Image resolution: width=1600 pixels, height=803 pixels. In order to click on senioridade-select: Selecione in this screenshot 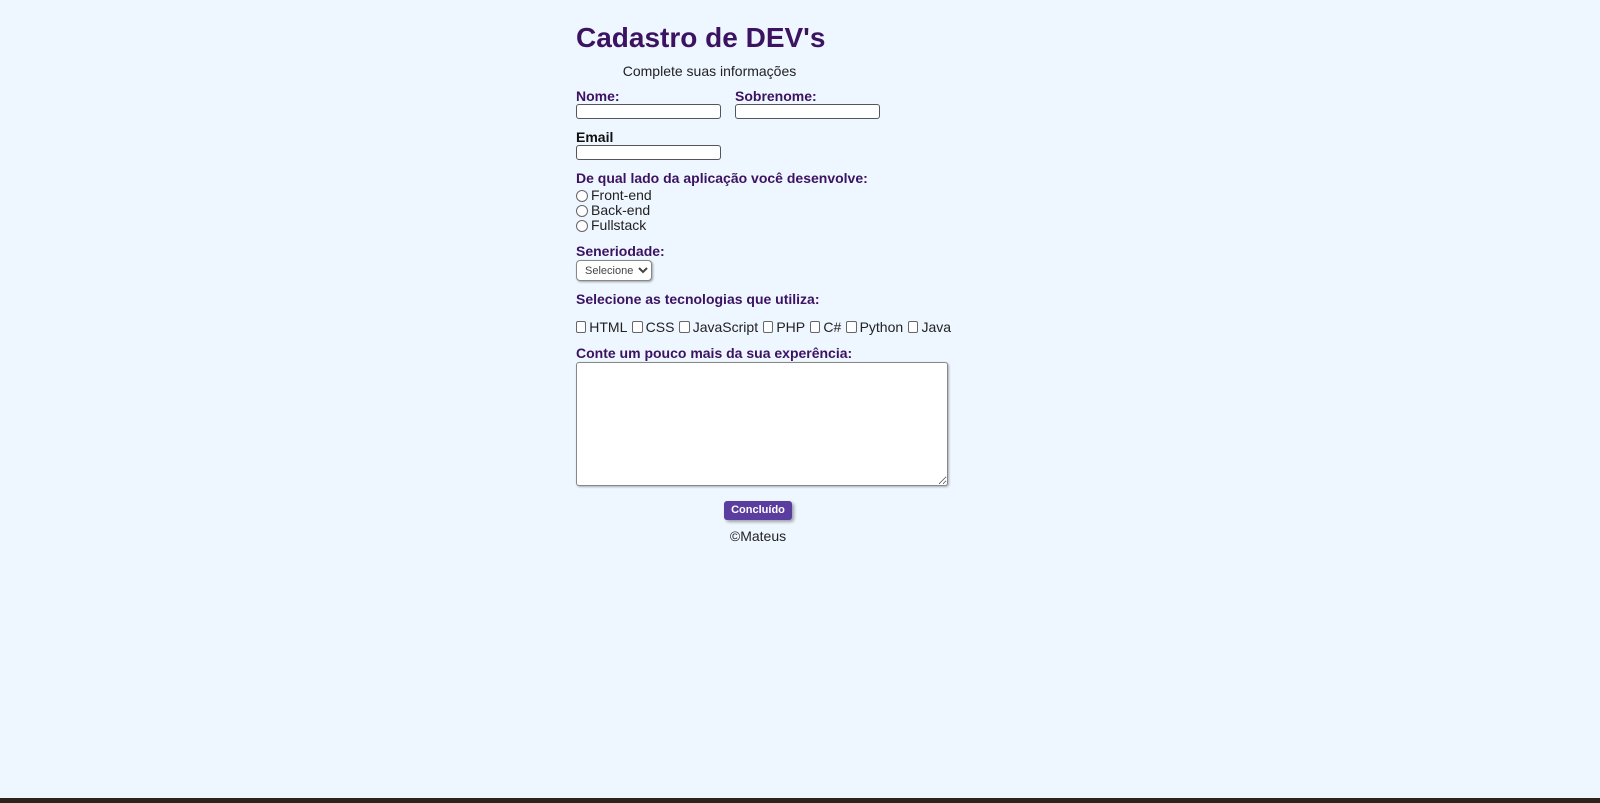, I will do `click(614, 270)`.